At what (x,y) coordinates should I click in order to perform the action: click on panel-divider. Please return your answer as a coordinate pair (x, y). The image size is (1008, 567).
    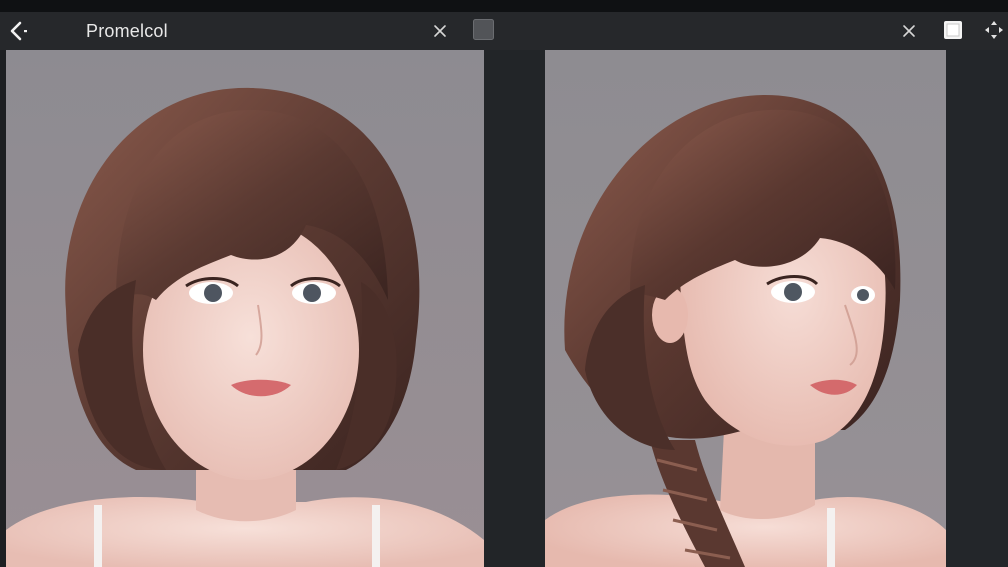
    Looking at the image, I should click on (514, 308).